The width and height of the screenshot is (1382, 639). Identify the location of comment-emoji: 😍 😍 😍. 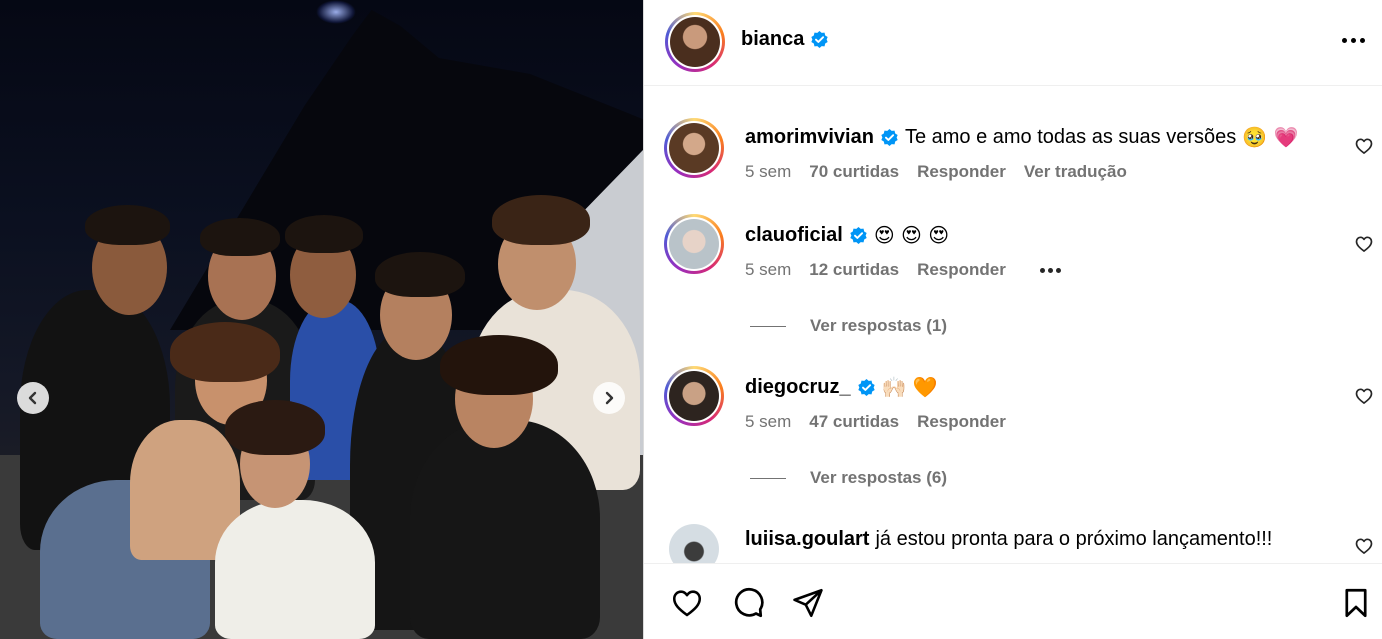
(911, 235).